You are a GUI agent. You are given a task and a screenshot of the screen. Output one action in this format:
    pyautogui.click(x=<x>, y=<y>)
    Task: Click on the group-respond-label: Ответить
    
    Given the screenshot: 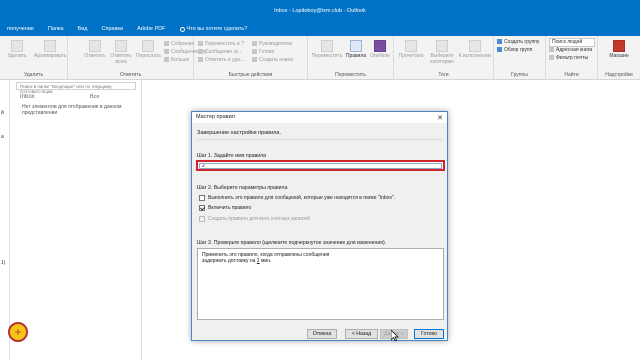 What is the action you would take?
    pyautogui.click(x=130, y=75)
    